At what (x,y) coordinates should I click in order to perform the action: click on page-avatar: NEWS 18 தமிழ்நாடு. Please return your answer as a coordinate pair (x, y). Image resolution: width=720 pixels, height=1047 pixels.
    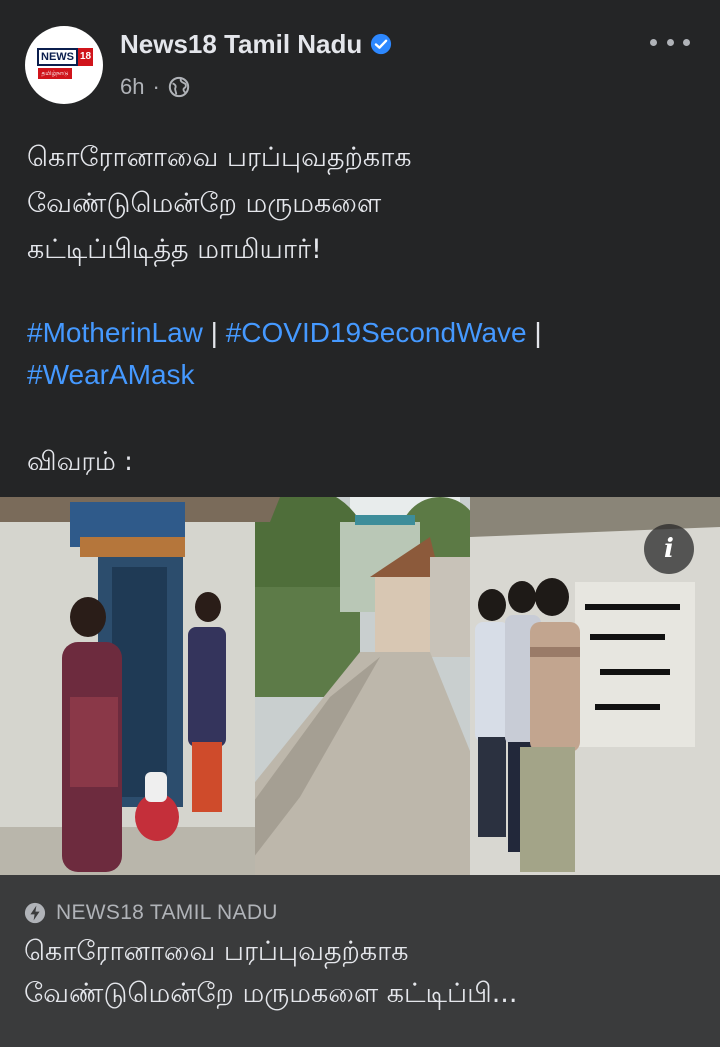
    Looking at the image, I should click on (64, 65).